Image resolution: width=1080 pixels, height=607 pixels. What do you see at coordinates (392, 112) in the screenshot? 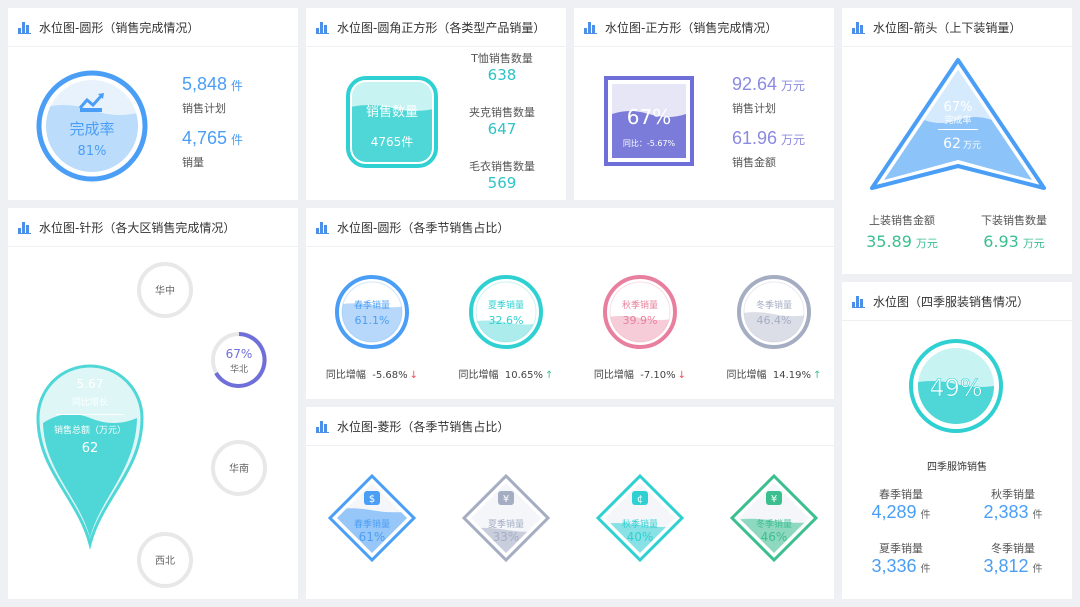
I see `box-label: 销售数量` at bounding box center [392, 112].